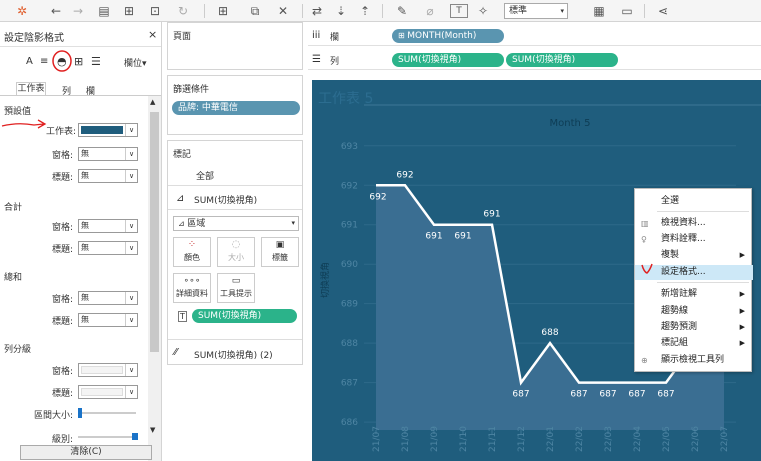  I want to click on share-icon: ⋖, so click(663, 11).